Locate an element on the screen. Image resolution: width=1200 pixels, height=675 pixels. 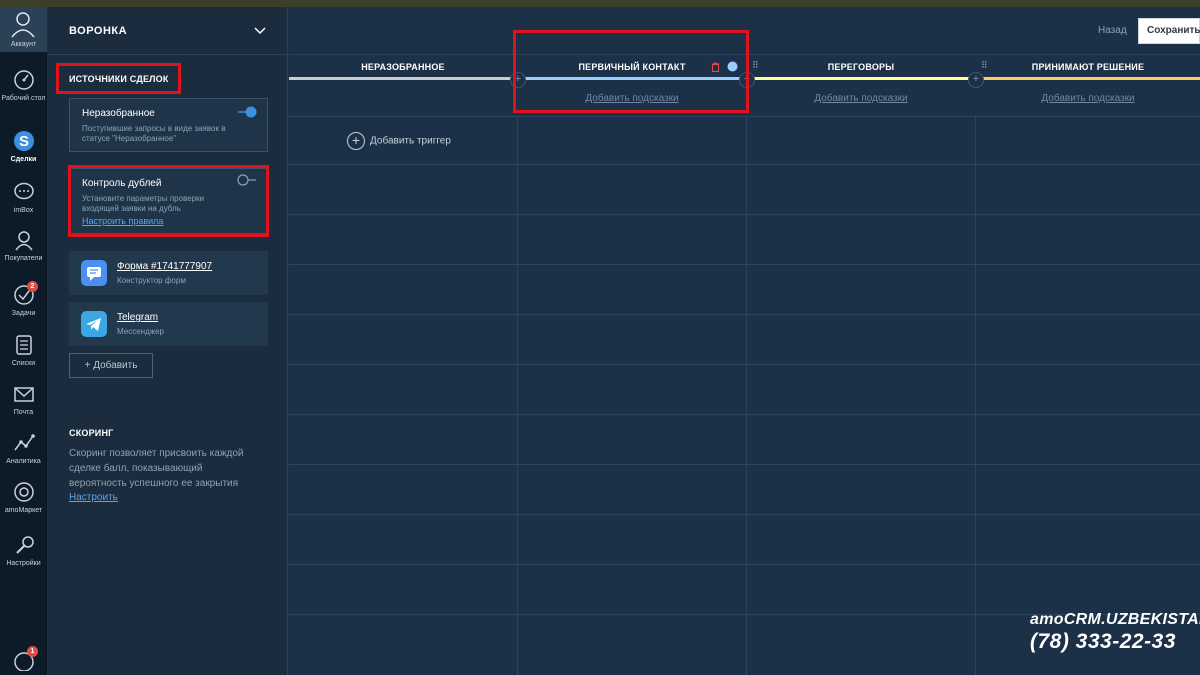
nav-label: Покупатели is located at coordinates (23, 258).